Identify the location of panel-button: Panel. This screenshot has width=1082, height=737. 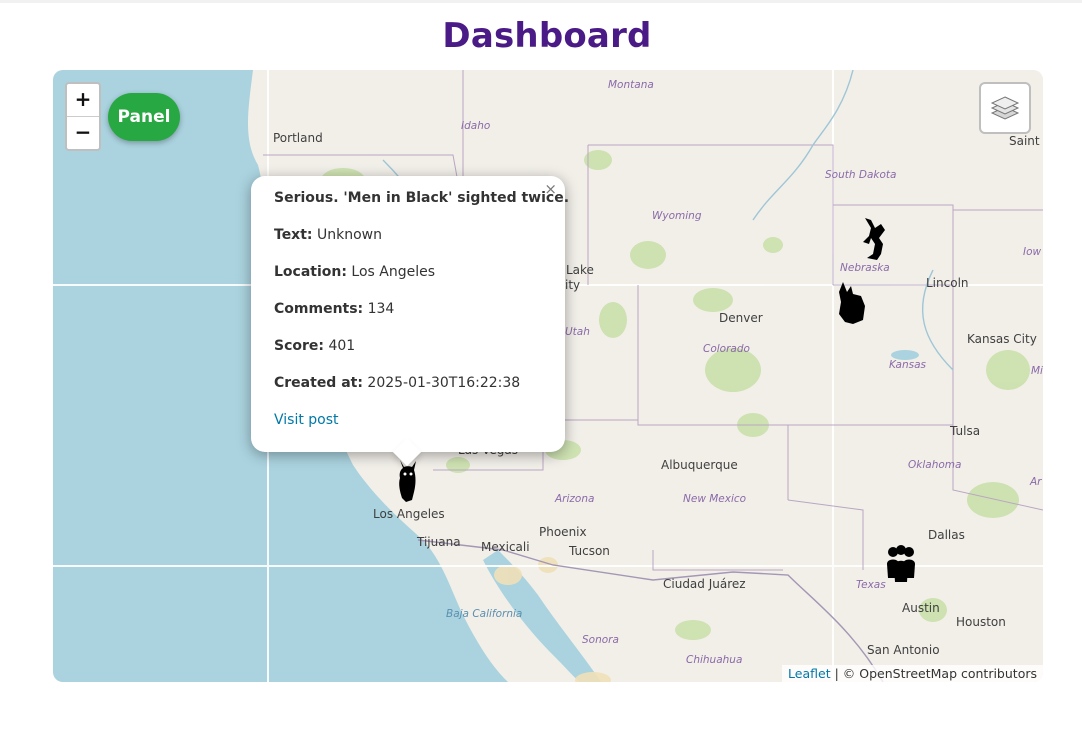
(144, 117).